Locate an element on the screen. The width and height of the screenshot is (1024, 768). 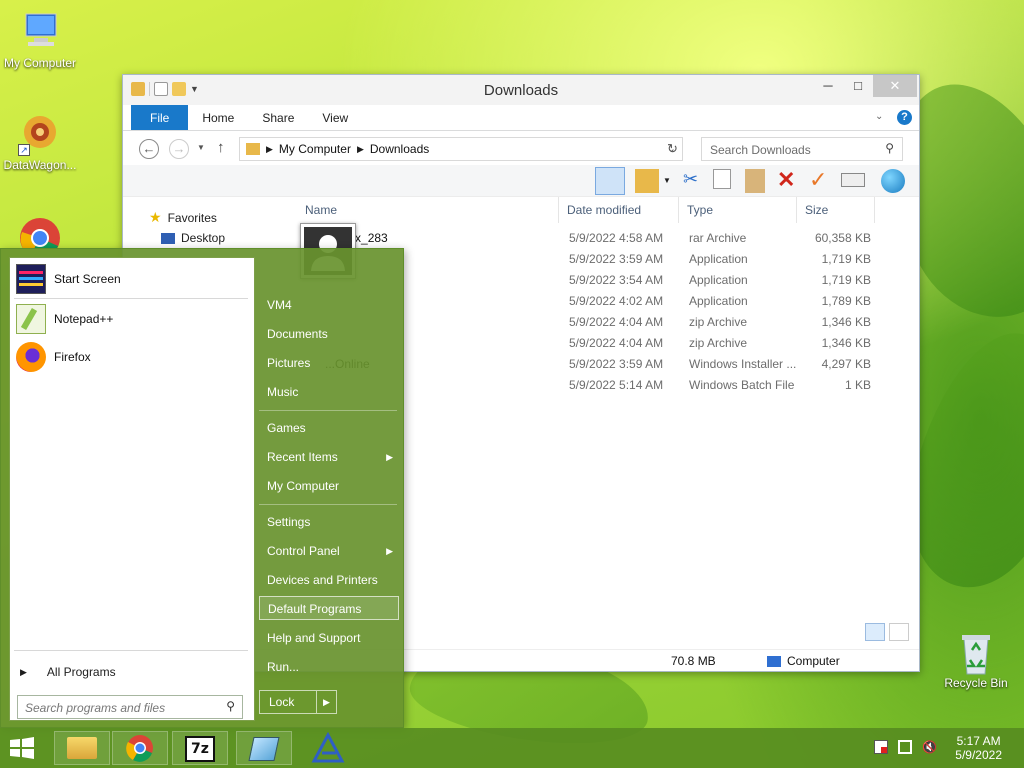
start-item-documents: Documents is located at coordinates (329, 334).